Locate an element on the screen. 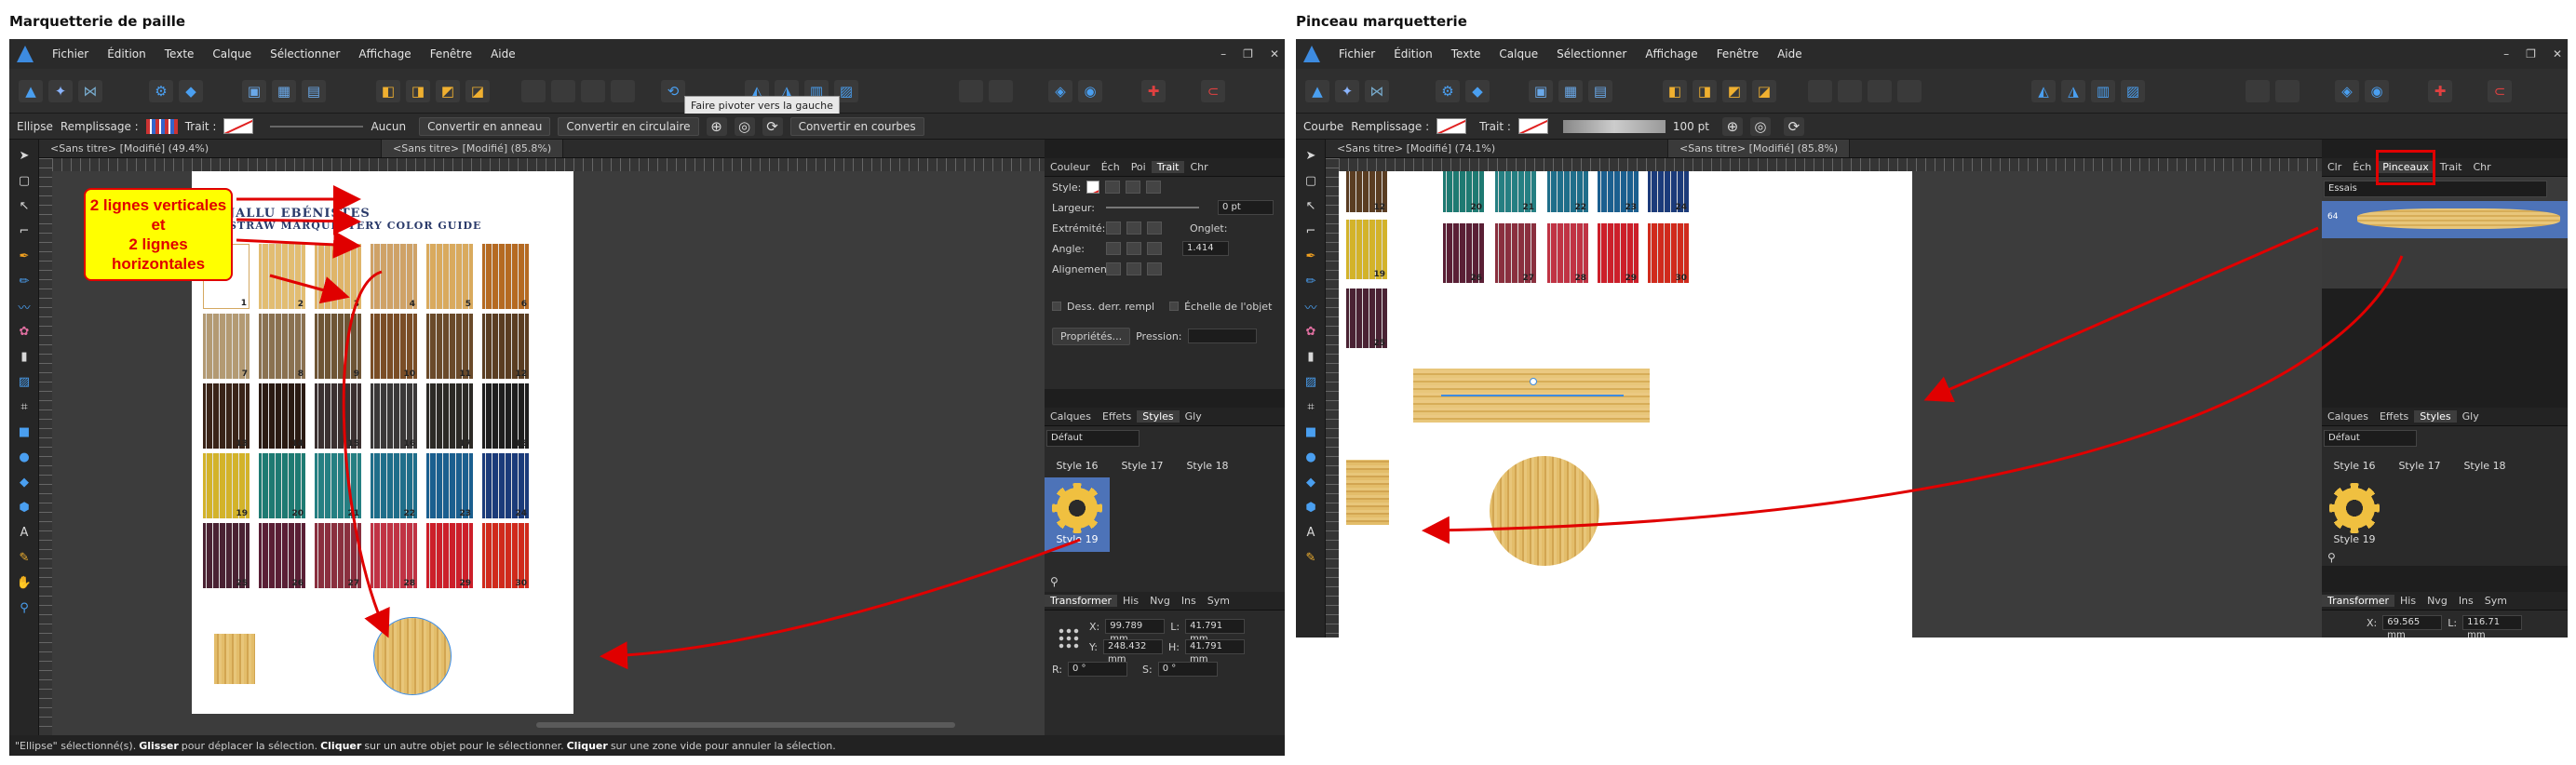 The width and height of the screenshot is (2576, 765). transparency-tool-icon: ▮ is located at coordinates (1310, 356).